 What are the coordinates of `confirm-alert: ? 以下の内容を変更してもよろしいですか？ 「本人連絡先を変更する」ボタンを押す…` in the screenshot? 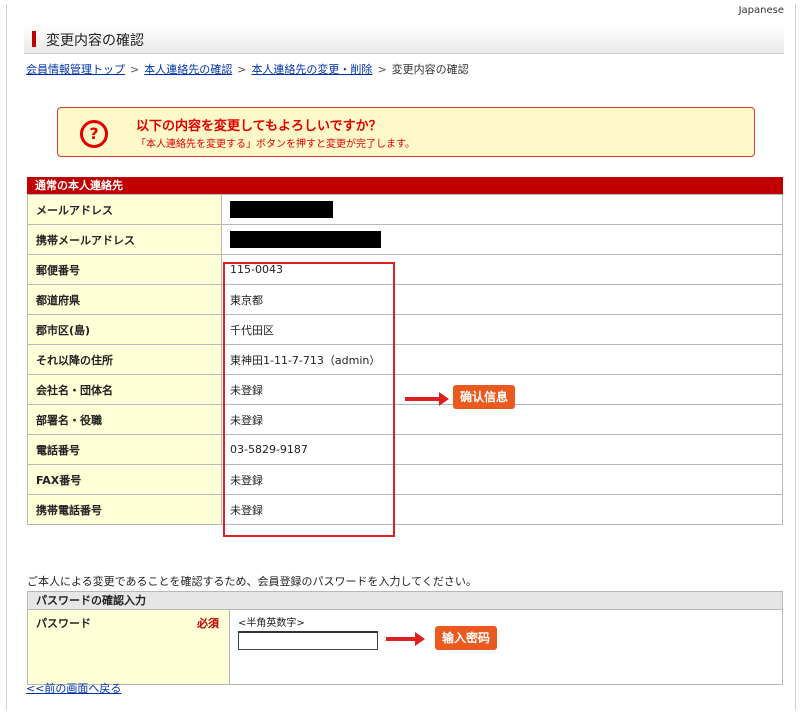 It's located at (406, 132).